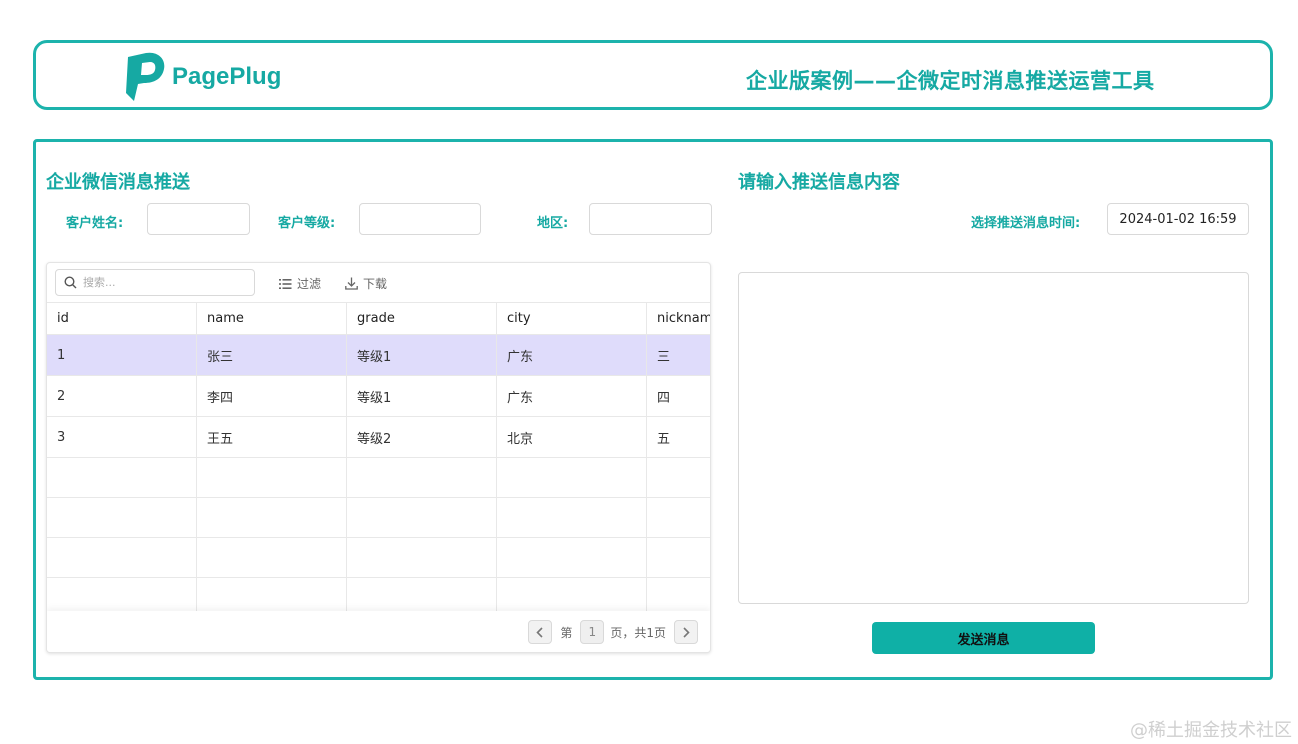 The image size is (1298, 744). What do you see at coordinates (285, 283) in the screenshot?
I see `filter-icon` at bounding box center [285, 283].